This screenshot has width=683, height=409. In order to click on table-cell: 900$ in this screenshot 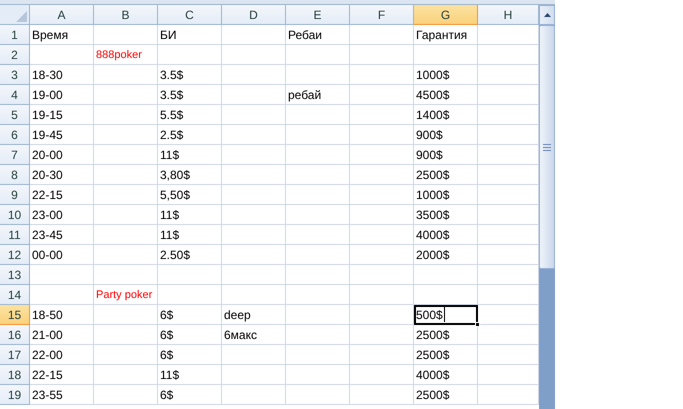, I will do `click(446, 135)`.